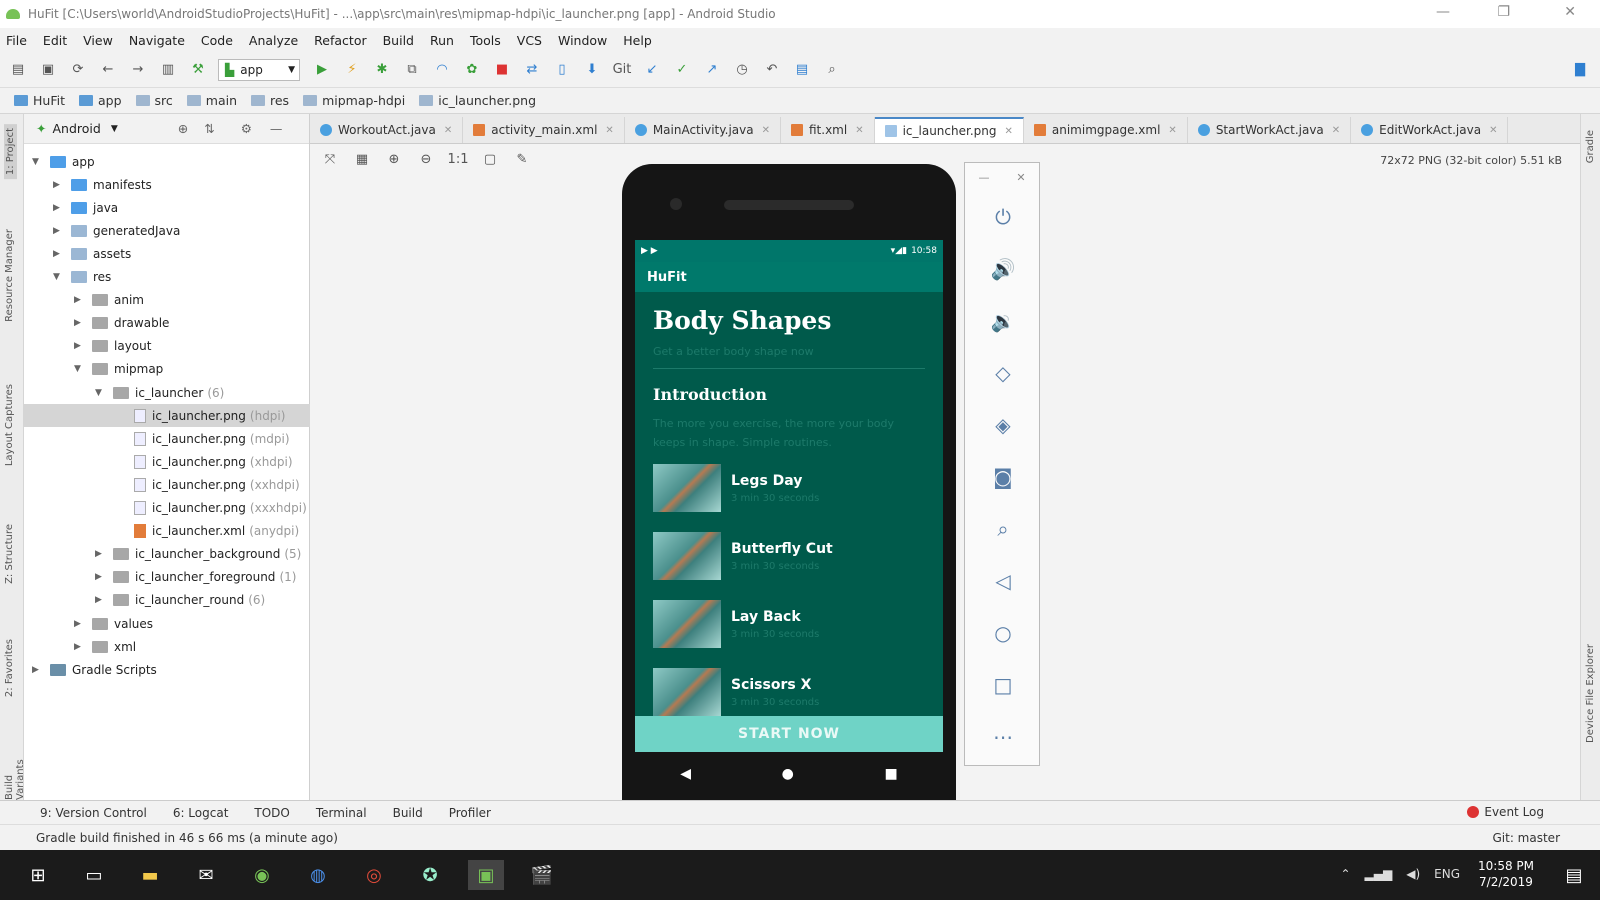 Image resolution: width=1600 pixels, height=900 pixels. What do you see at coordinates (490, 159) in the screenshot?
I see `background-icon: ▢` at bounding box center [490, 159].